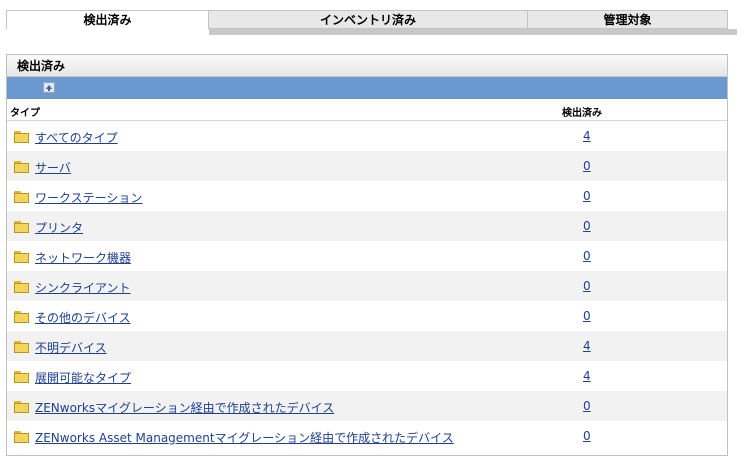 Image resolution: width=745 pixels, height=462 pixels. What do you see at coordinates (367, 66) in the screenshot?
I see `panel-title: 検出済み` at bounding box center [367, 66].